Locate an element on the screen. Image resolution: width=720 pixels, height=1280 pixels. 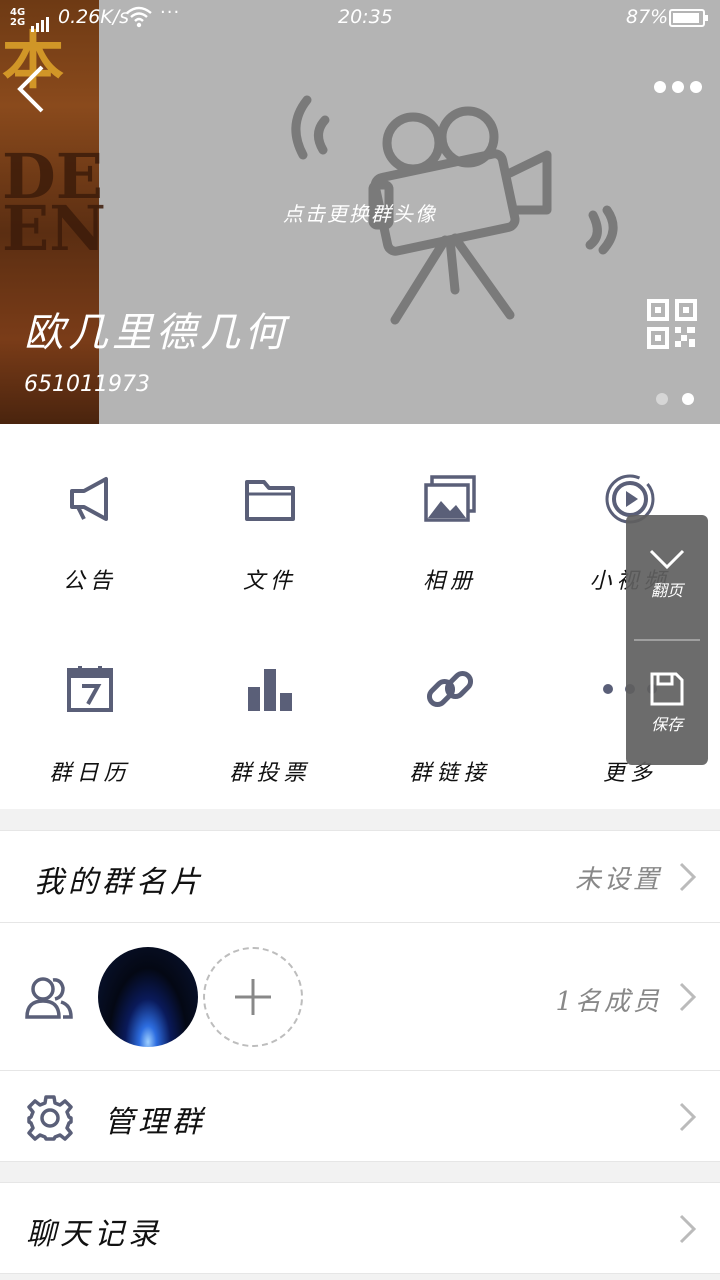
change-avatar-hint: 点击更换群头像 is located at coordinates (360, 212).